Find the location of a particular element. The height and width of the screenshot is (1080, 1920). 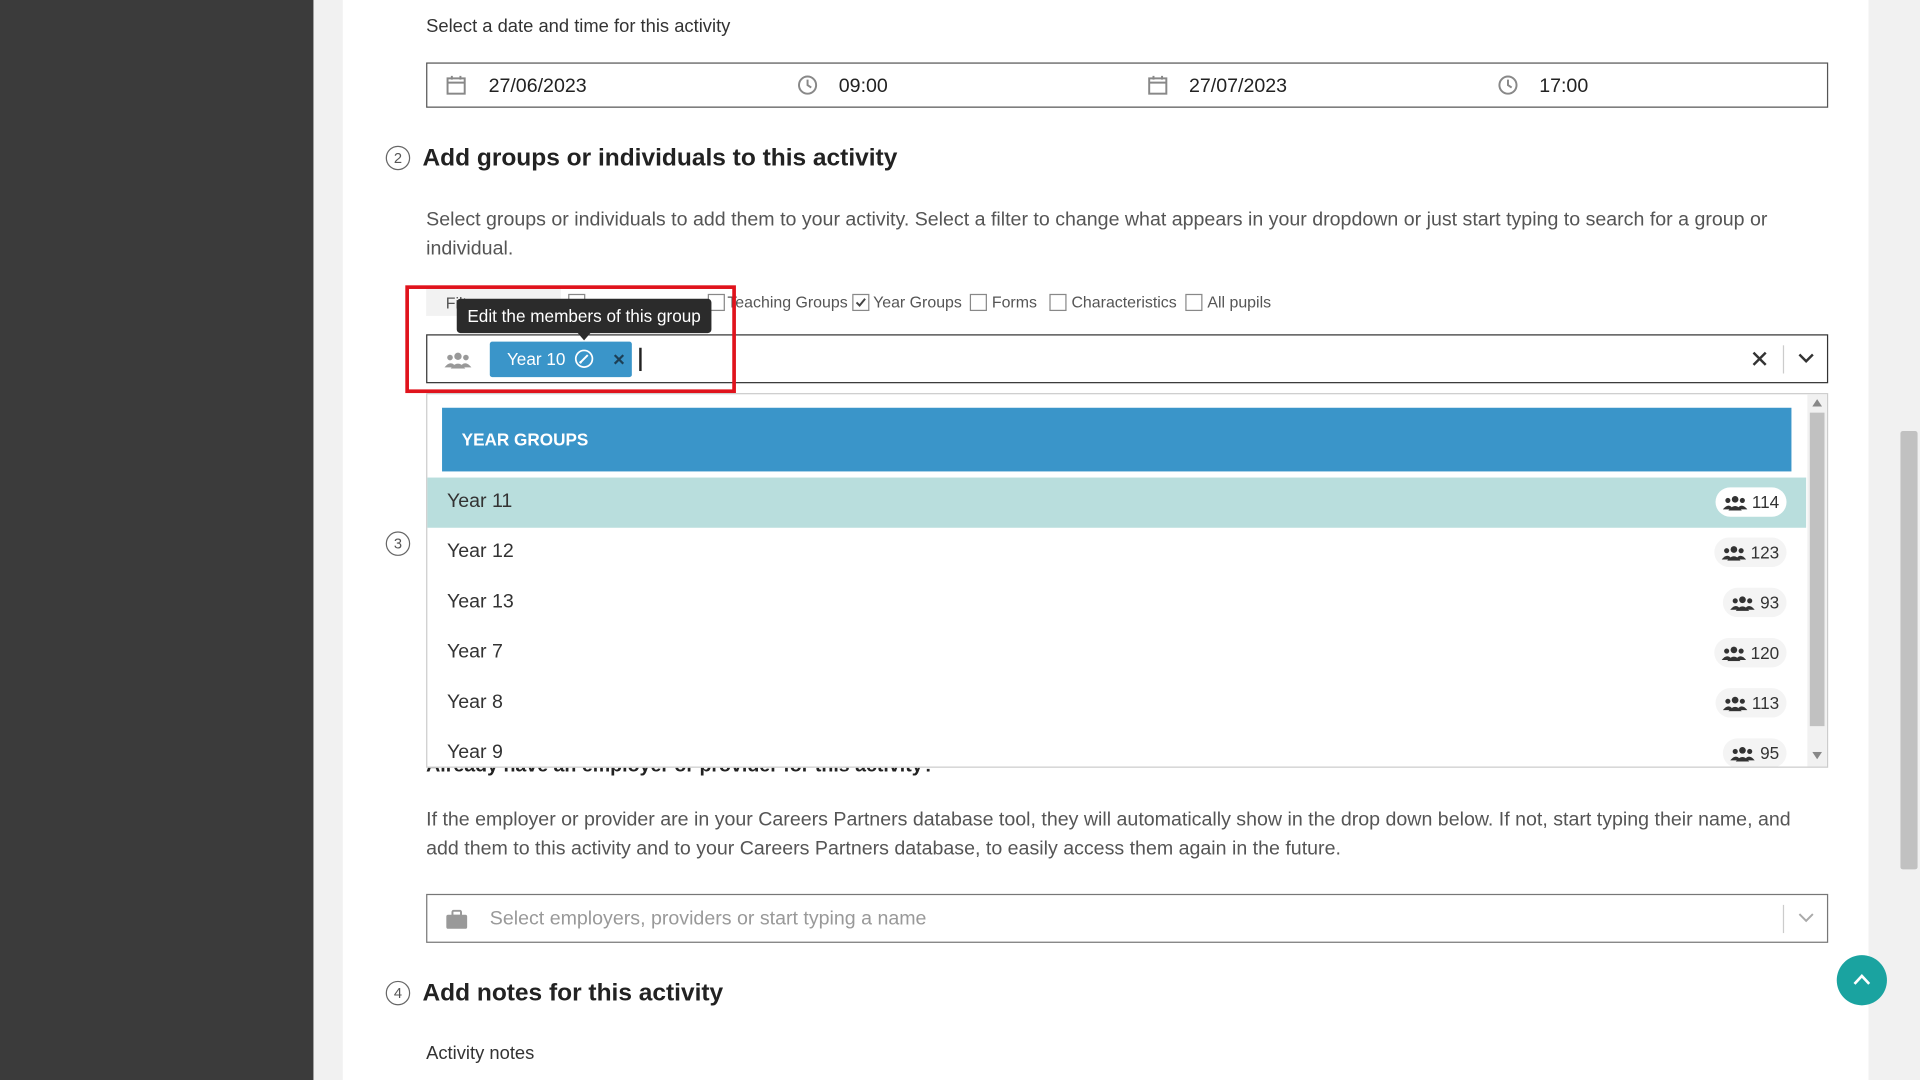

option-label: Year 12 is located at coordinates (480, 552).